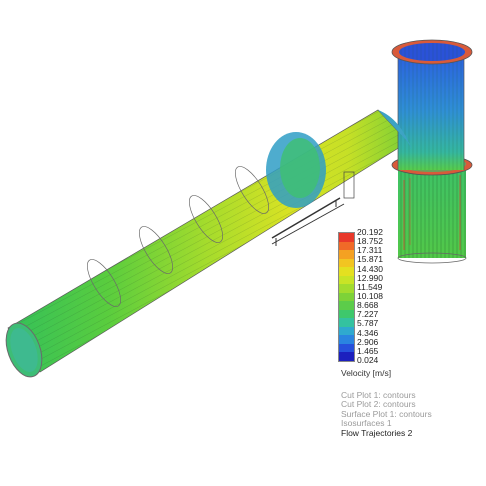  Describe the element at coordinates (346, 357) in the screenshot. I see `legend-swatch` at that location.